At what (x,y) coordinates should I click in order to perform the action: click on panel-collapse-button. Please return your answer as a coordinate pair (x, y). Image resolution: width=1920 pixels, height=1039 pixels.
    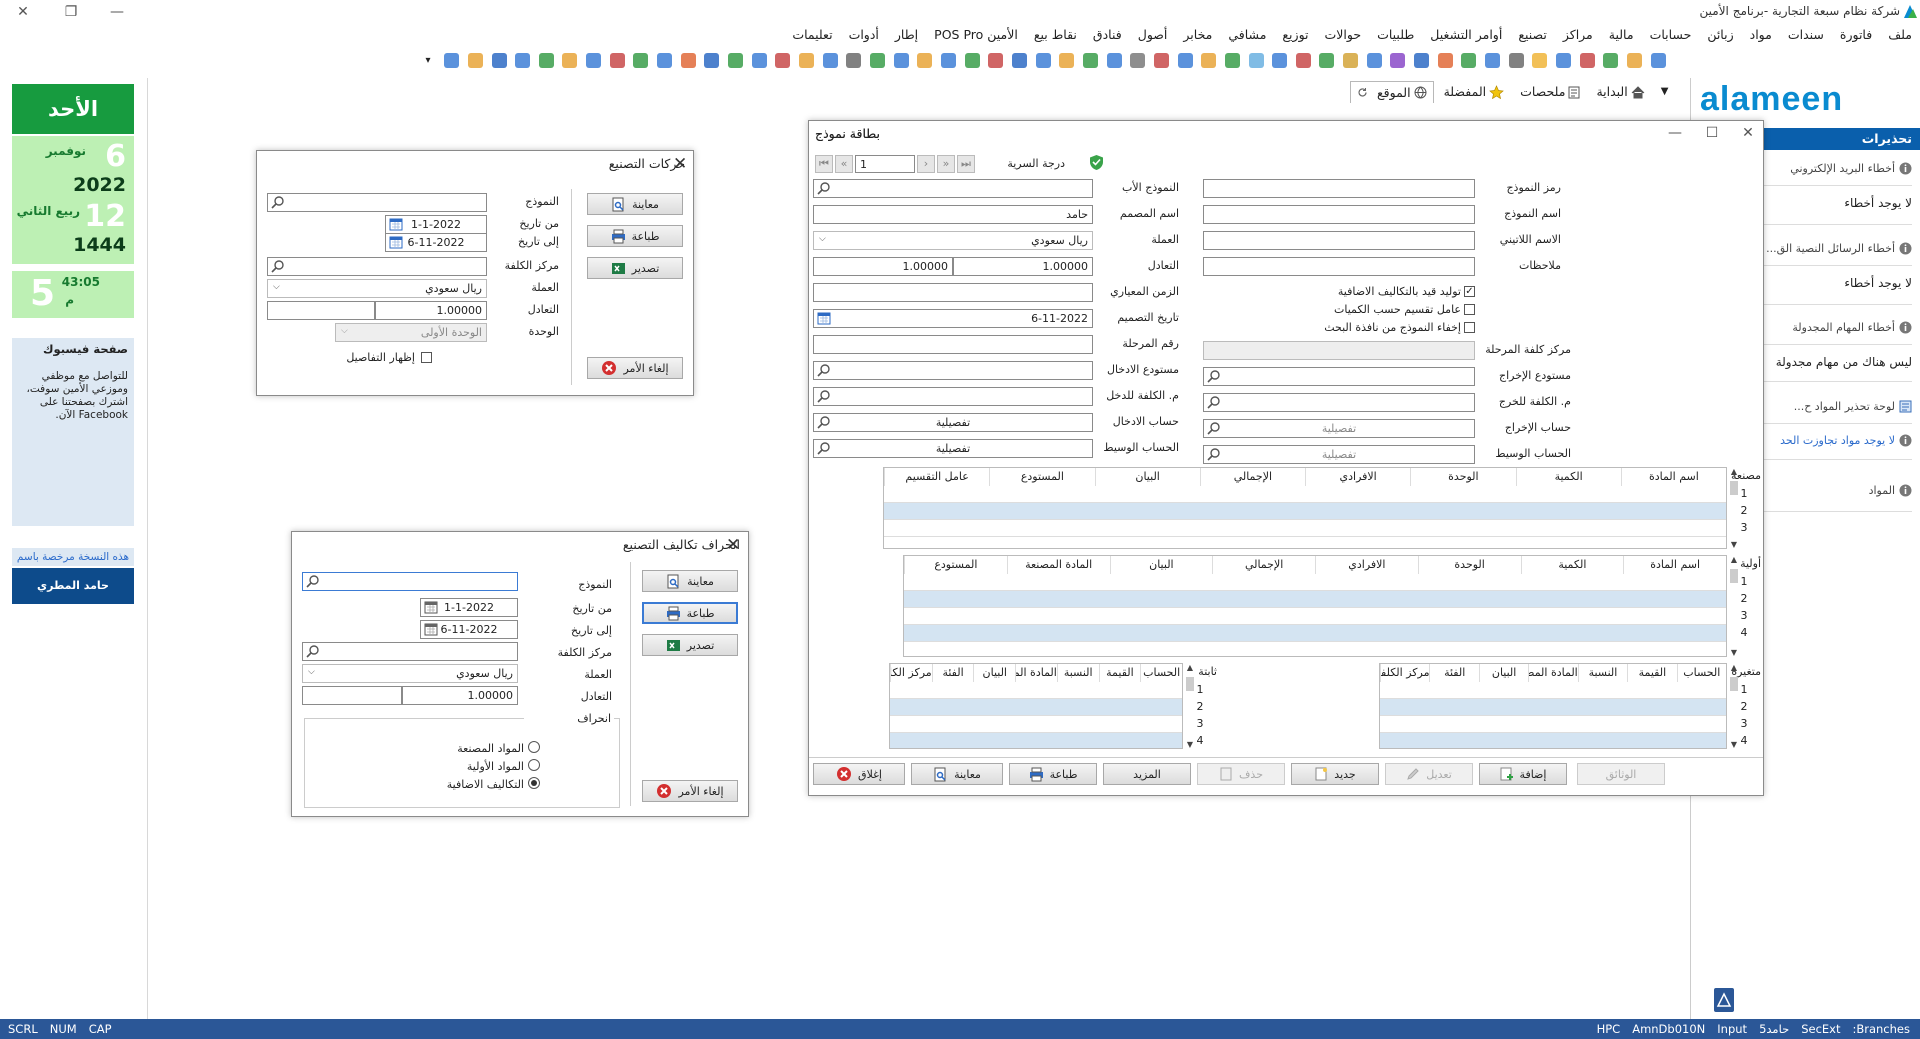
    Looking at the image, I should click on (1724, 1000).